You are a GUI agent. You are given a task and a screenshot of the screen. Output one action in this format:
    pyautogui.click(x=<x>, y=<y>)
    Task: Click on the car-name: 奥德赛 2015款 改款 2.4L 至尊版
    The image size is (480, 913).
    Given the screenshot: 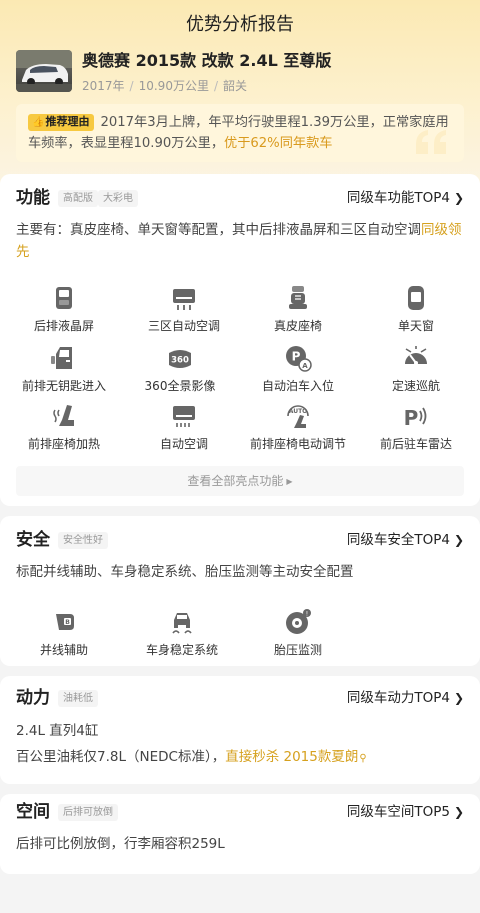 What is the action you would take?
    pyautogui.click(x=207, y=60)
    